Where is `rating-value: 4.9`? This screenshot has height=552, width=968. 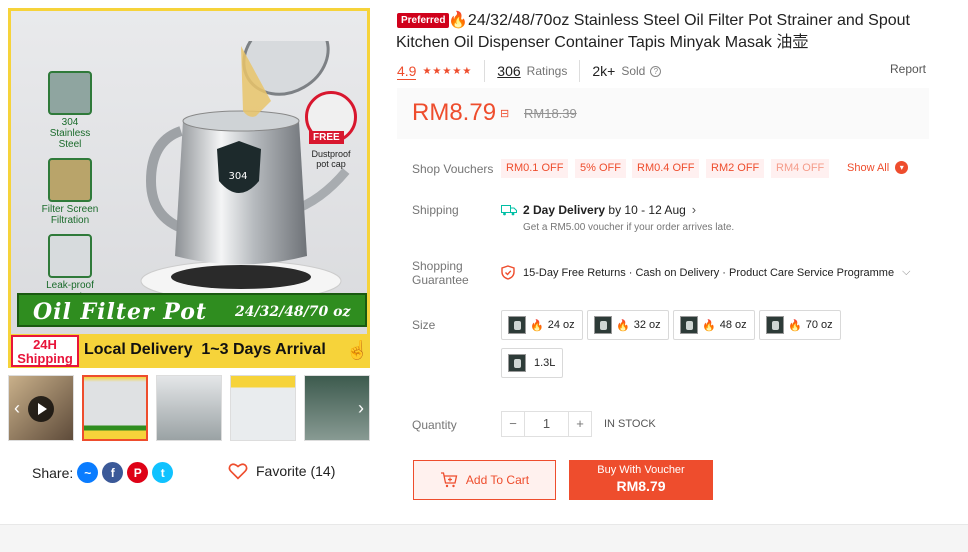
rating-value: 4.9 is located at coordinates (407, 71).